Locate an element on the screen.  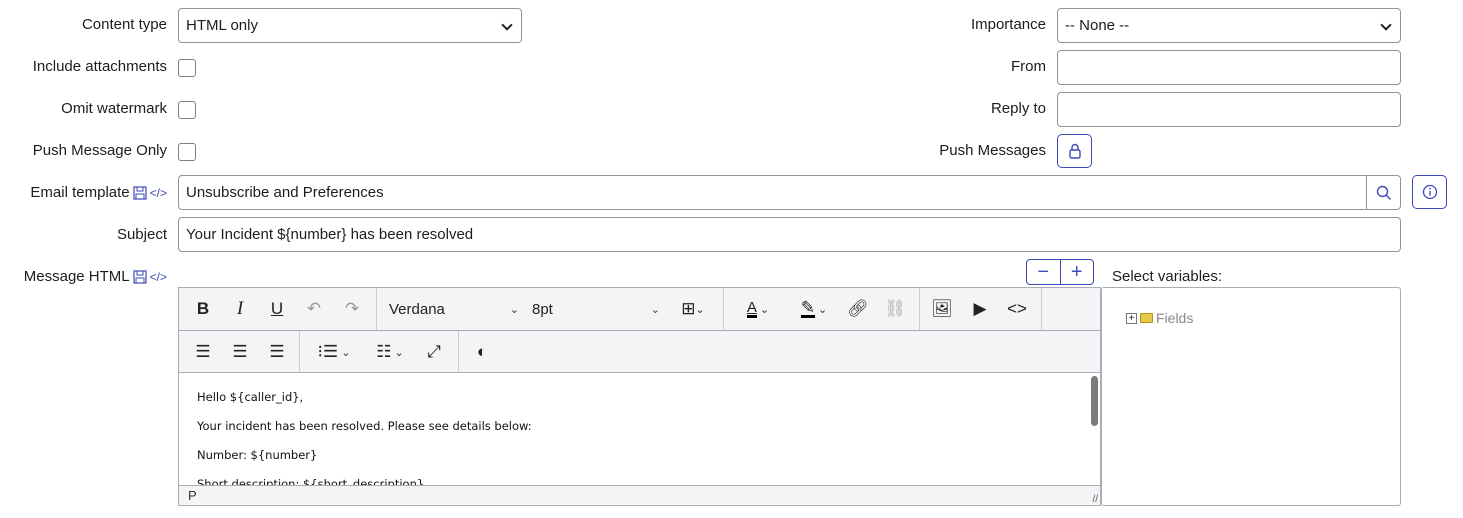
element-path: P is located at coordinates (192, 495).